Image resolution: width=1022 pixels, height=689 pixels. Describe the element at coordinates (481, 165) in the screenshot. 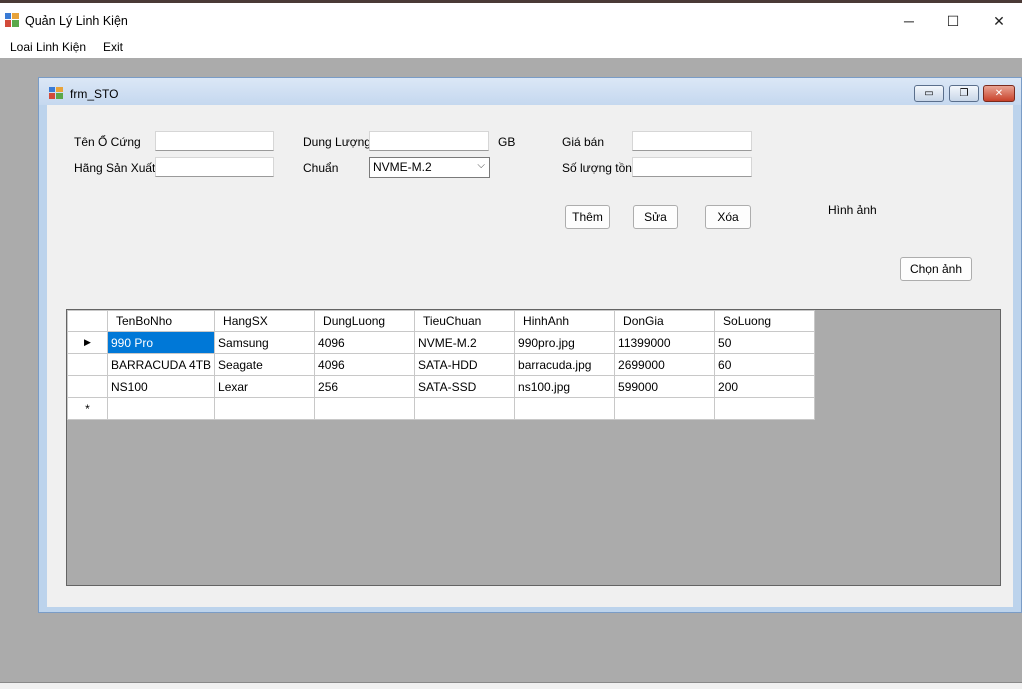

I see `chevron-down-icon: ⌵` at that location.